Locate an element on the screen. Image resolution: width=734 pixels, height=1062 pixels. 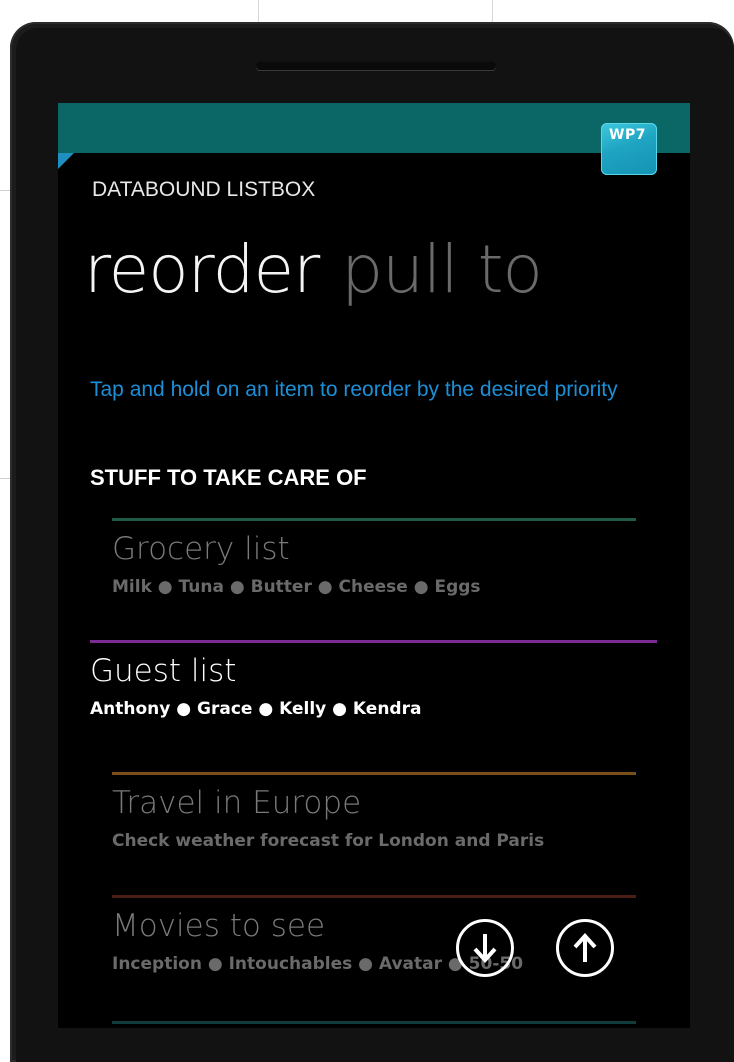
pivot-item-pull-to: pull to is located at coordinates (442, 269).